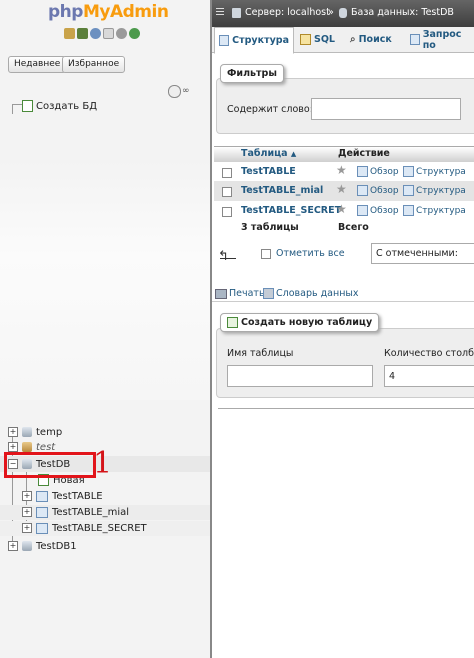 The height and width of the screenshot is (658, 474). What do you see at coordinates (27, 432) in the screenshot?
I see `database-icon` at bounding box center [27, 432].